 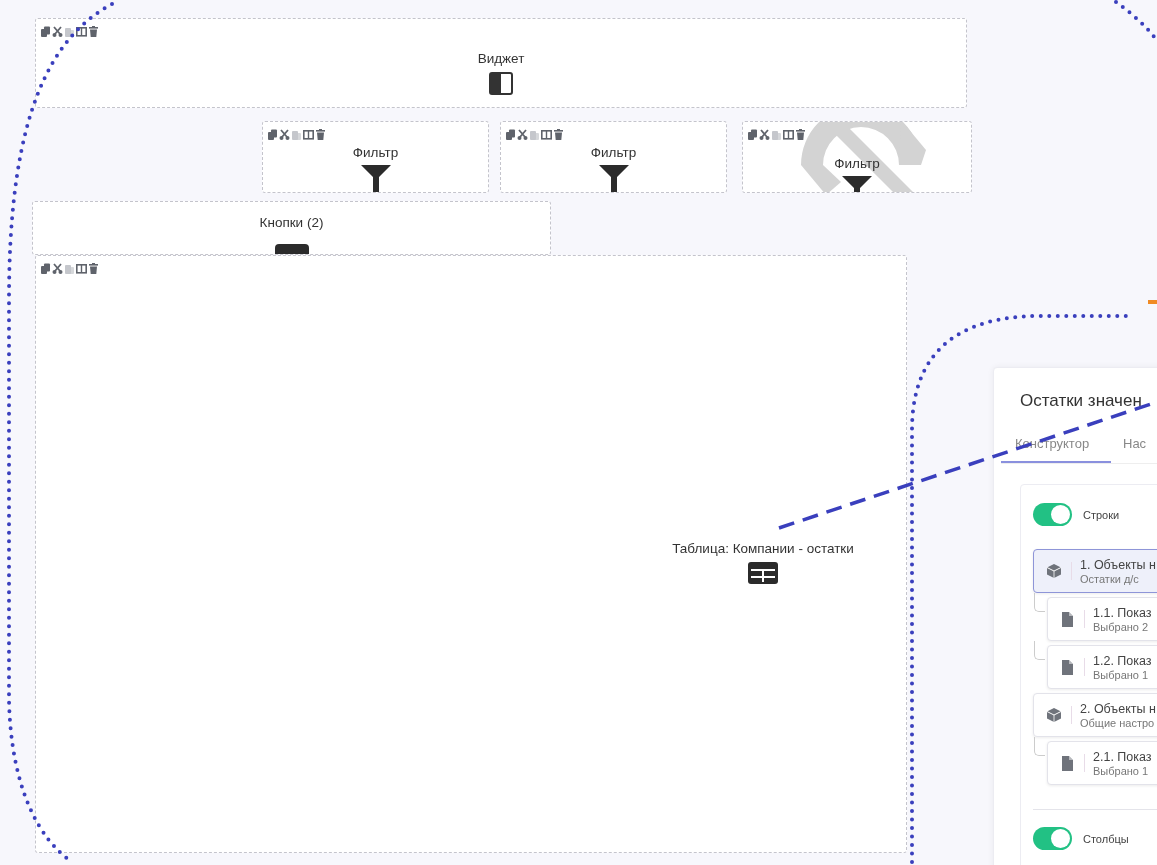 I want to click on half-square-icon, so click(x=501, y=83).